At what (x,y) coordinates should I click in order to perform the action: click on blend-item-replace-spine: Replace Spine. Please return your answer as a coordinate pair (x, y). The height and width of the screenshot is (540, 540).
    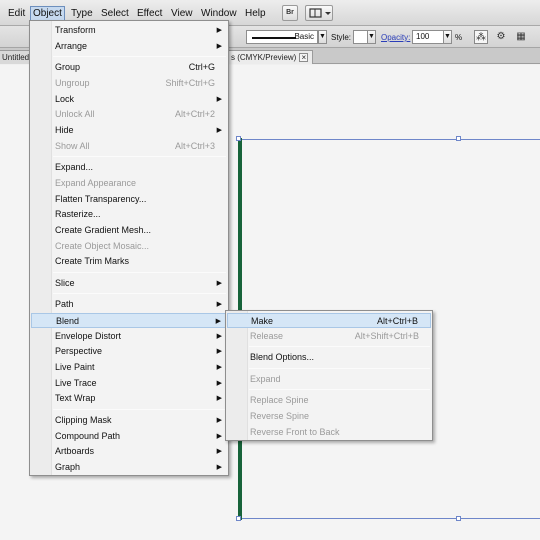
    Looking at the image, I should click on (329, 400).